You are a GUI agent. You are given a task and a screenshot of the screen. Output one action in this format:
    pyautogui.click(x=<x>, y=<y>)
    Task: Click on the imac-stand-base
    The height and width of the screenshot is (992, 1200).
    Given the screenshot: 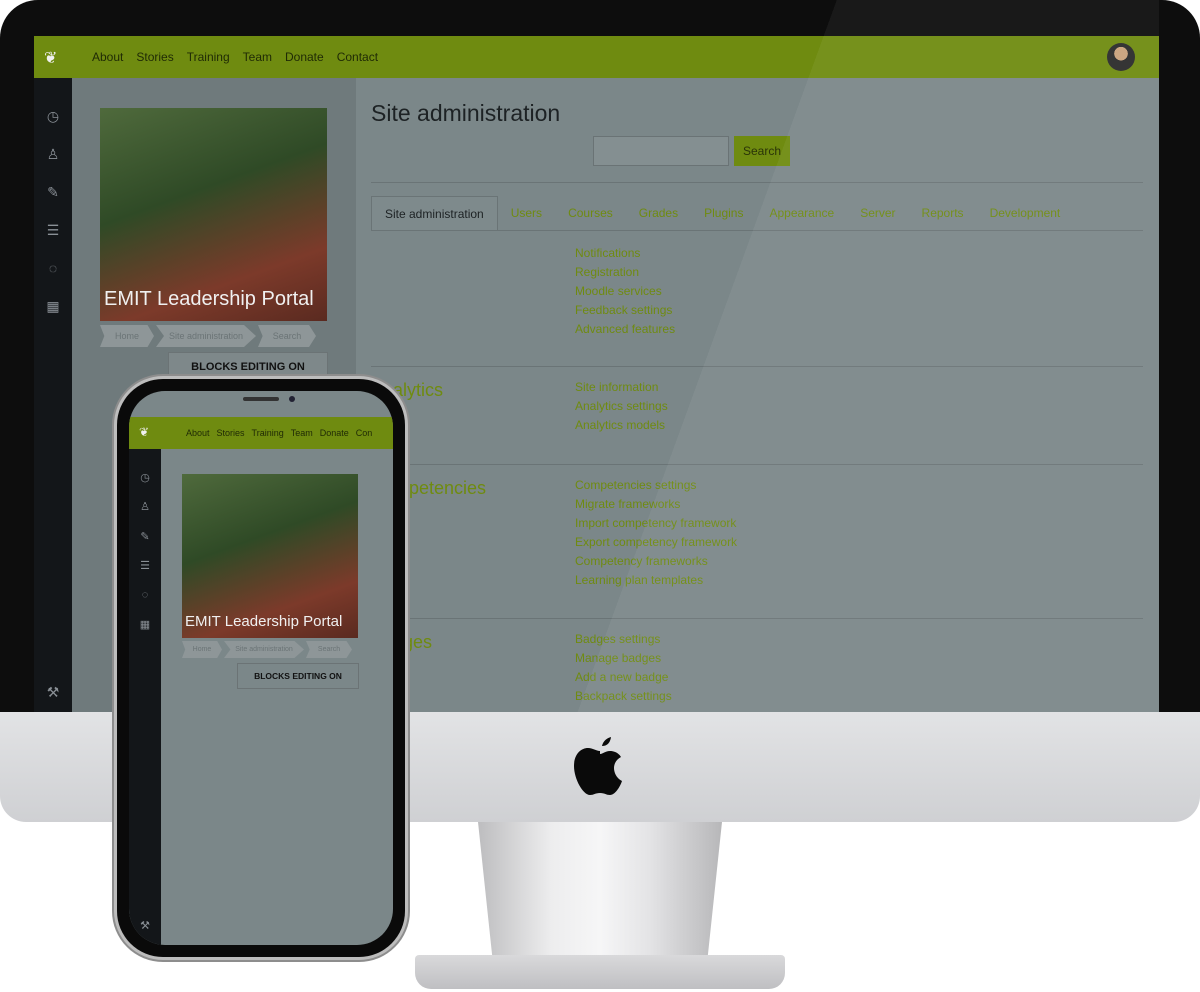 What is the action you would take?
    pyautogui.click(x=600, y=972)
    